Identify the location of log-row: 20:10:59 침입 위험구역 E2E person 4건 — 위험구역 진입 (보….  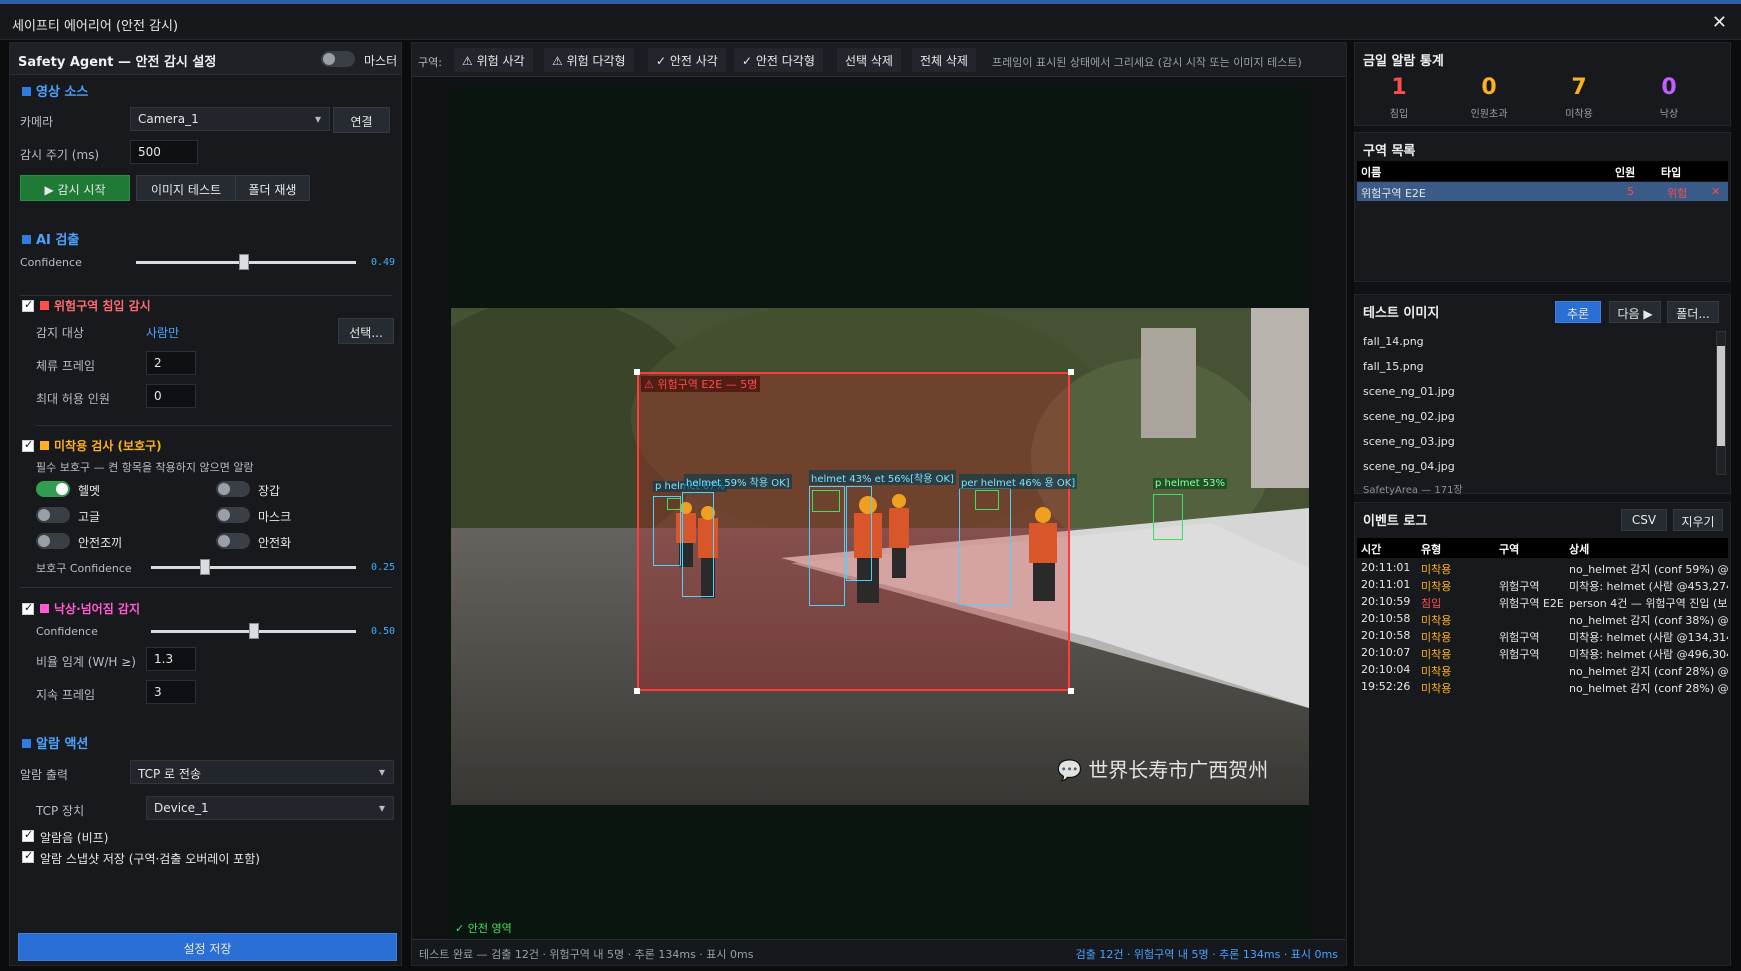
(1542, 601).